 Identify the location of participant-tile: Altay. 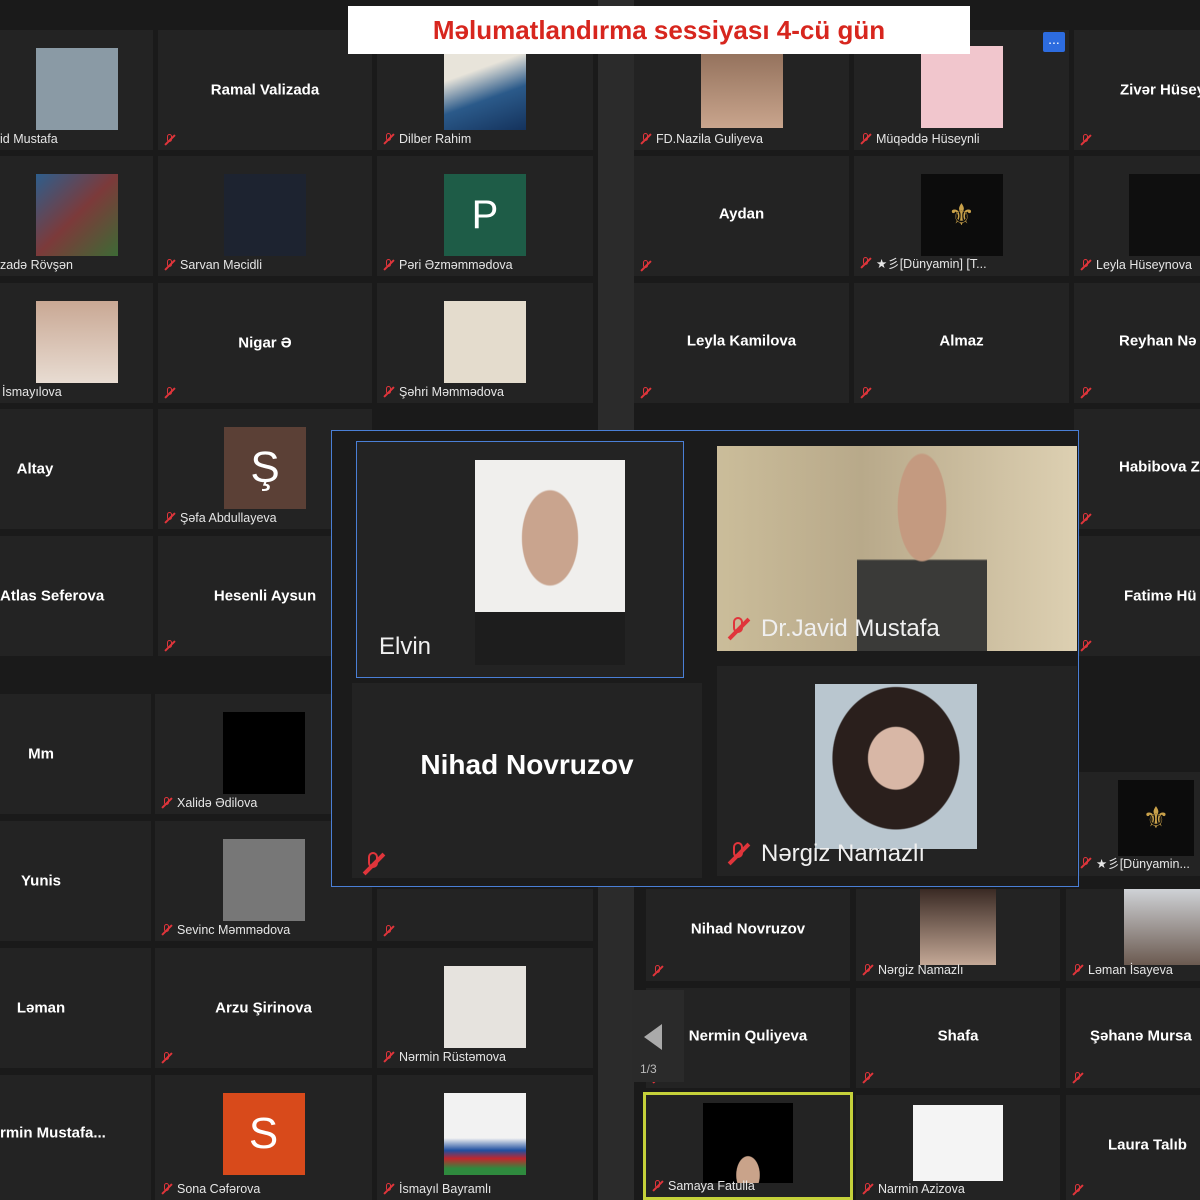
(76, 469).